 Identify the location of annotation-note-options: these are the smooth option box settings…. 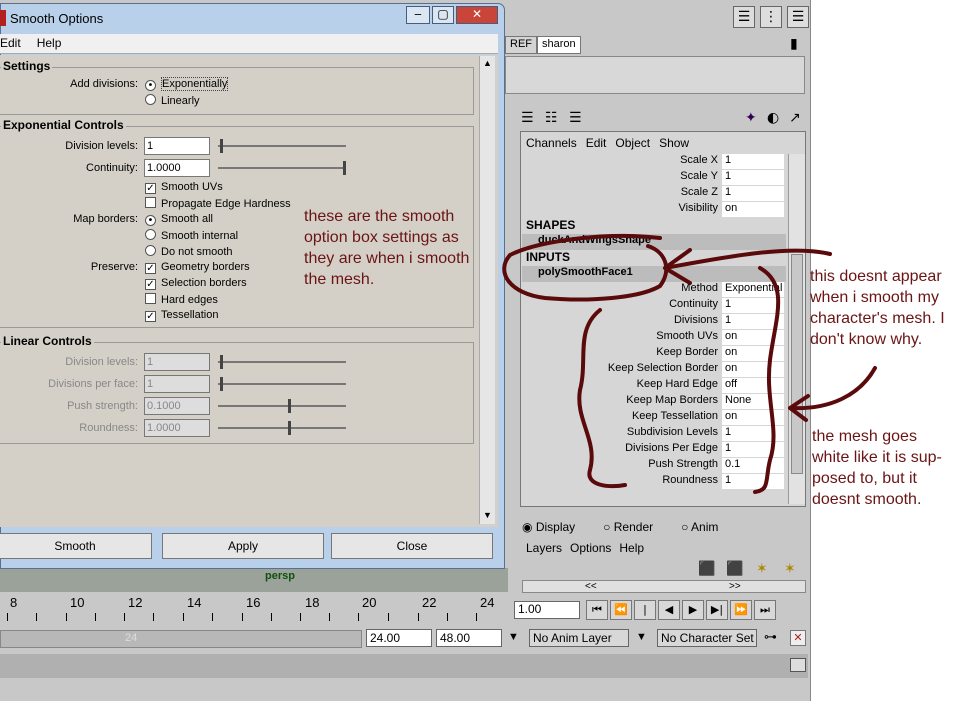
(387, 248).